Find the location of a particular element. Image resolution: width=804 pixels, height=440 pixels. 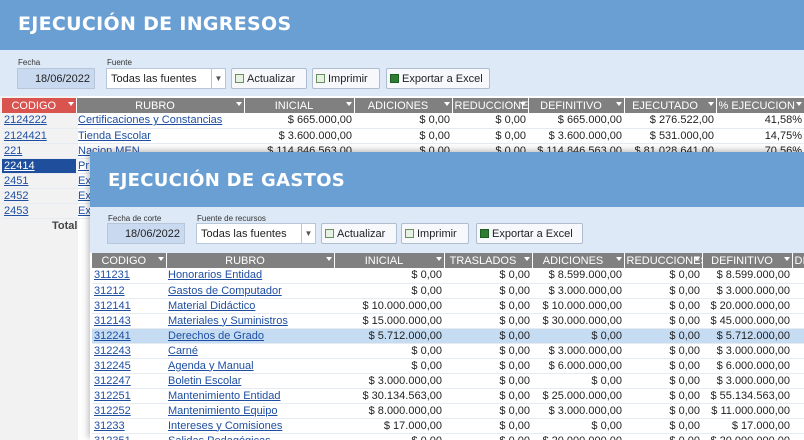

cell-rubro: Carné is located at coordinates (250, 351).